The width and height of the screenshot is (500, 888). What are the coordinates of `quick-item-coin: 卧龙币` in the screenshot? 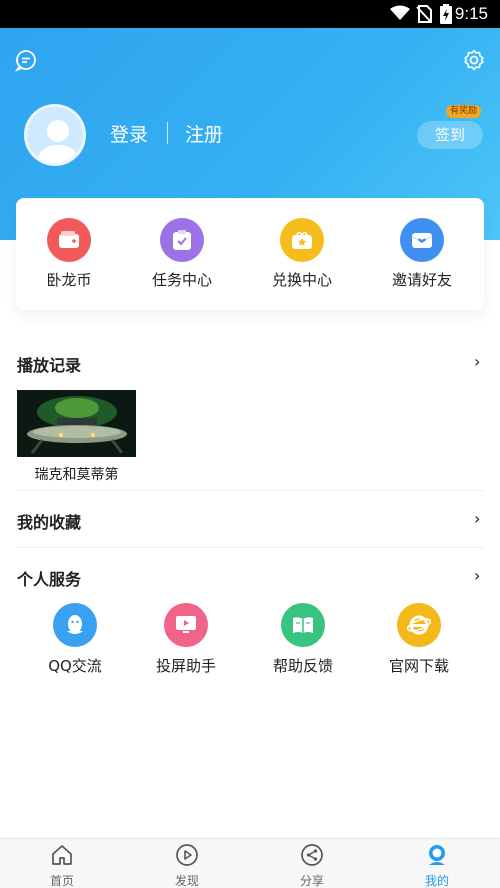 It's located at (69, 254).